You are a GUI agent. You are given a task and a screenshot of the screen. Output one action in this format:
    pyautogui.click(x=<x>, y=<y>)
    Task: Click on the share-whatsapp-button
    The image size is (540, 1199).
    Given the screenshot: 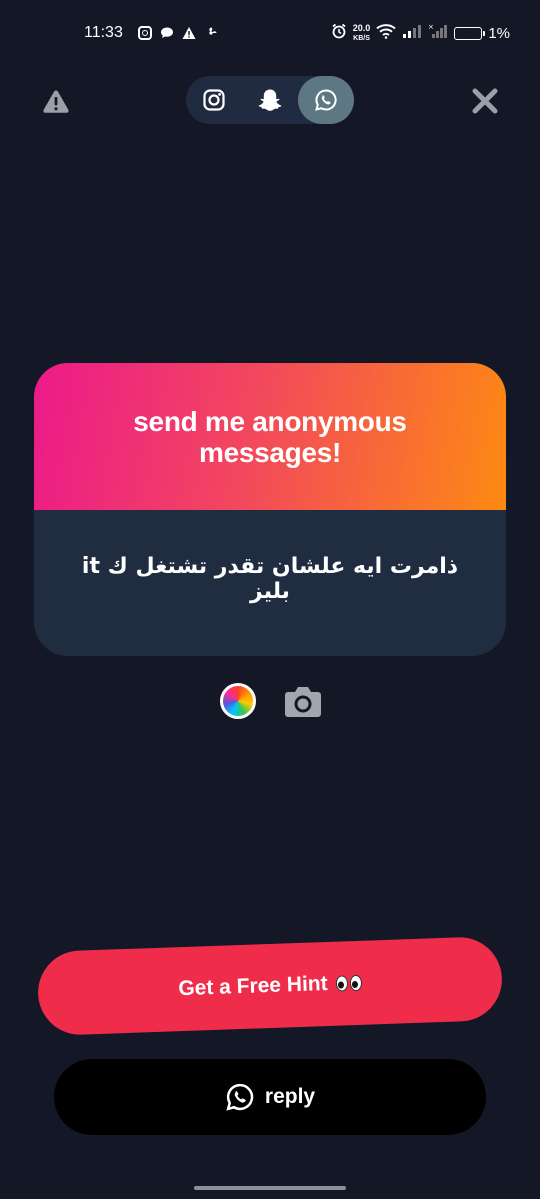 What is the action you would take?
    pyautogui.click(x=326, y=100)
    